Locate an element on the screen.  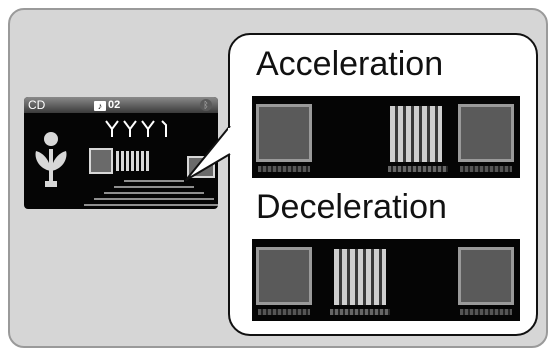
callout-pointer is located at coordinates (208, 153).